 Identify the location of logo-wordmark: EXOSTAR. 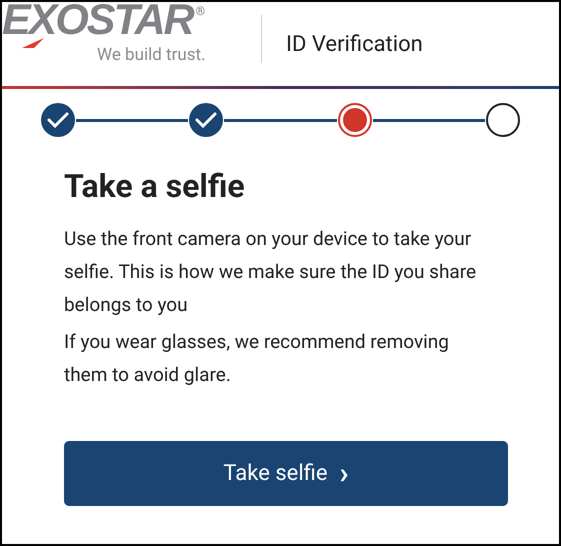
(97, 20).